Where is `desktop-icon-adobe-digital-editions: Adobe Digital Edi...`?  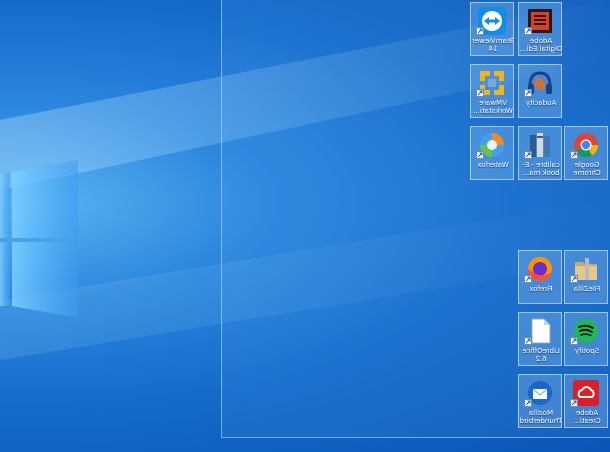 desktop-icon-adobe-digital-editions: Adobe Digital Edi... is located at coordinates (540, 29).